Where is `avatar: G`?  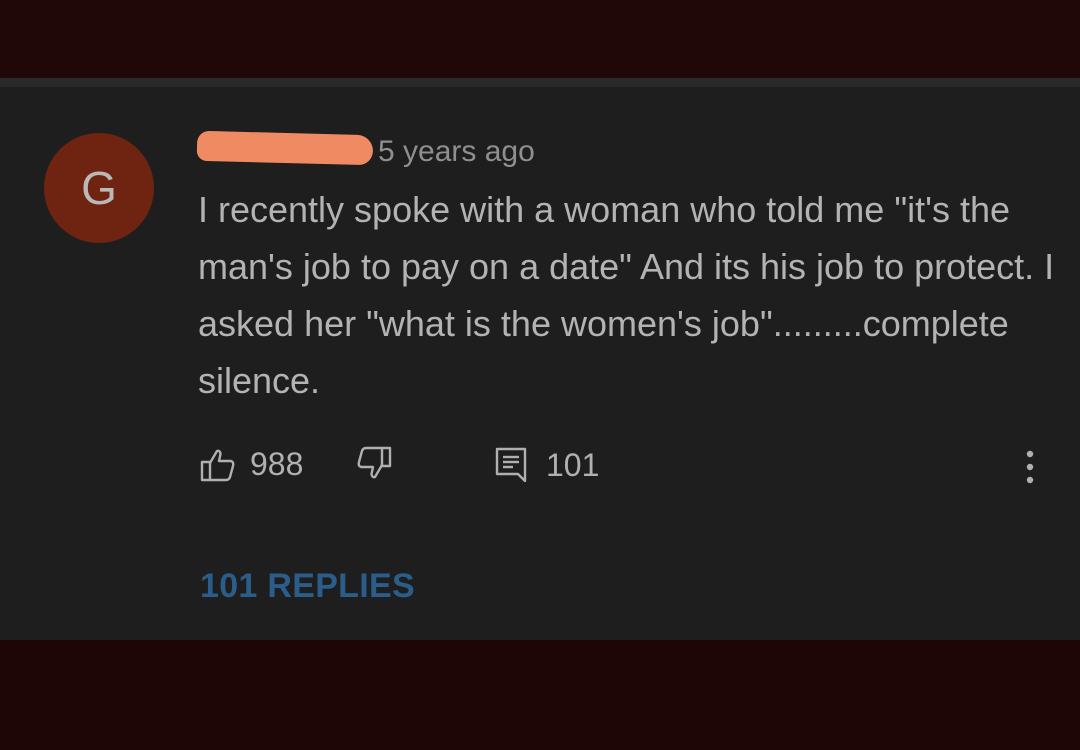
avatar: G is located at coordinates (99, 188).